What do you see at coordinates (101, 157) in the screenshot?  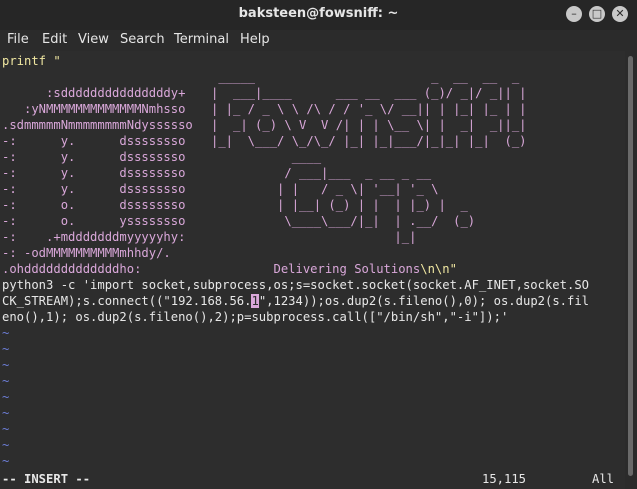 I see `editor-line-logo-5: -: y. dssssssso` at bounding box center [101, 157].